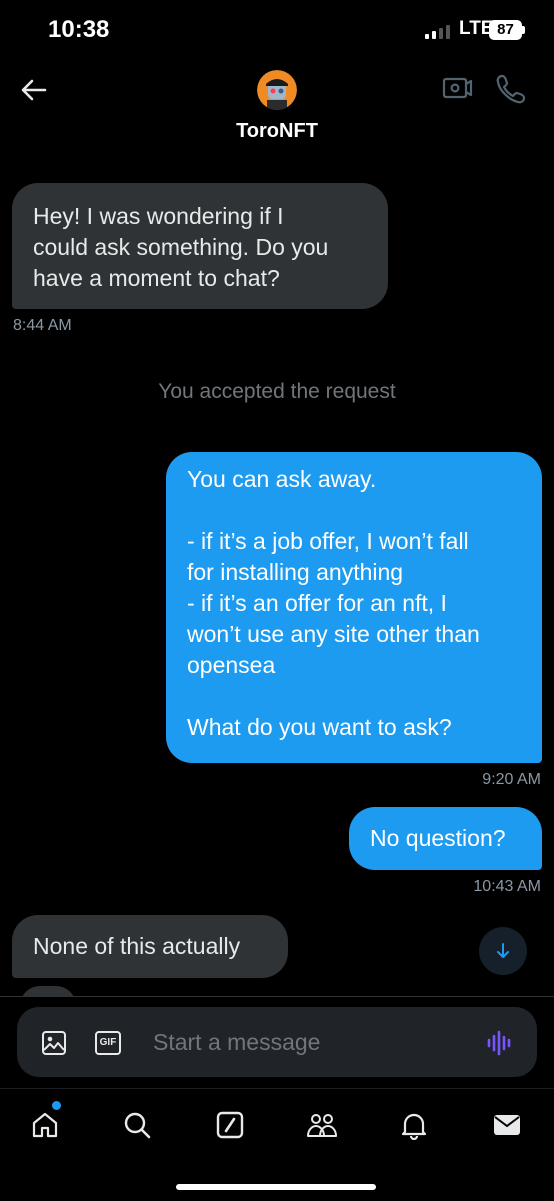 The image size is (554, 1201). I want to click on communities-icon, so click(322, 1125).